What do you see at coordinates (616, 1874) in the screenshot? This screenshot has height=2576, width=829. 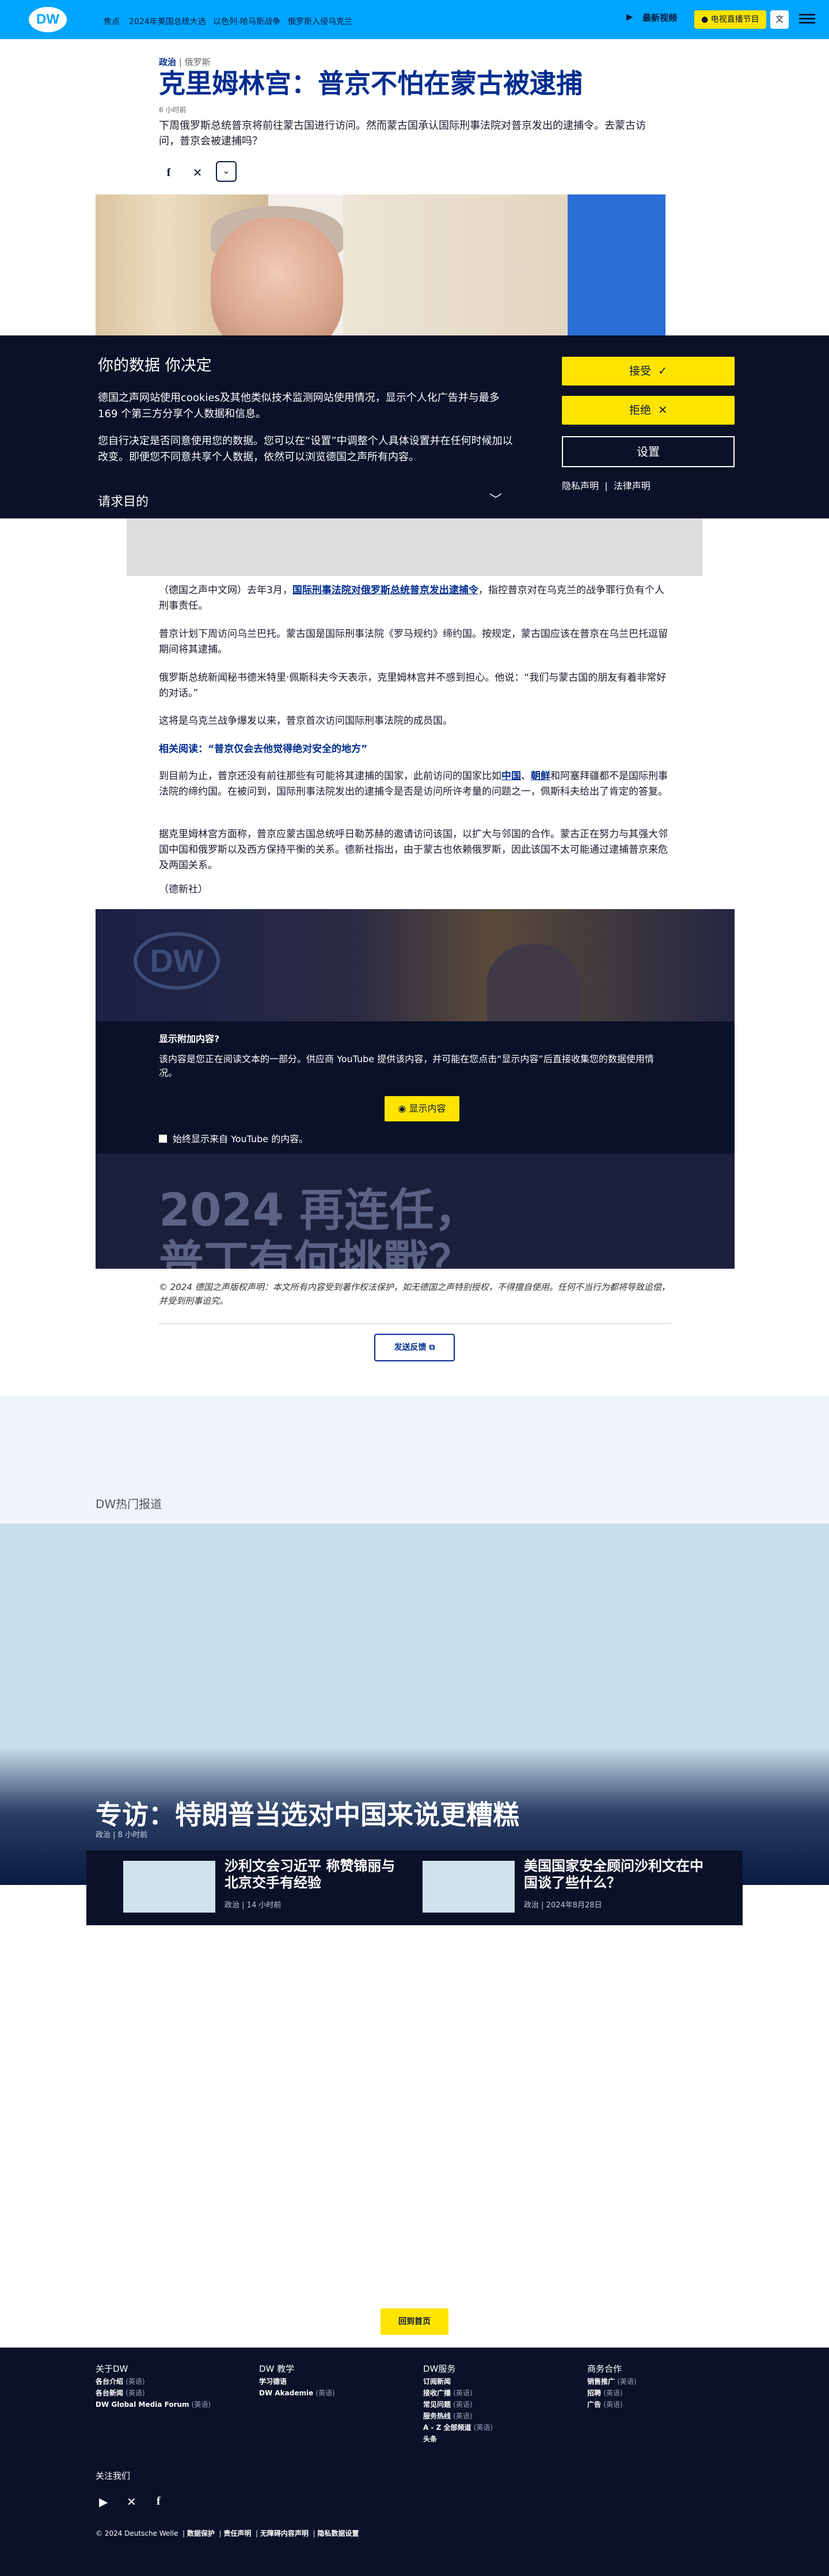 I see `teaser-title: 美国国家安全顾问沙利文在中国谈了些什么？` at bounding box center [616, 1874].